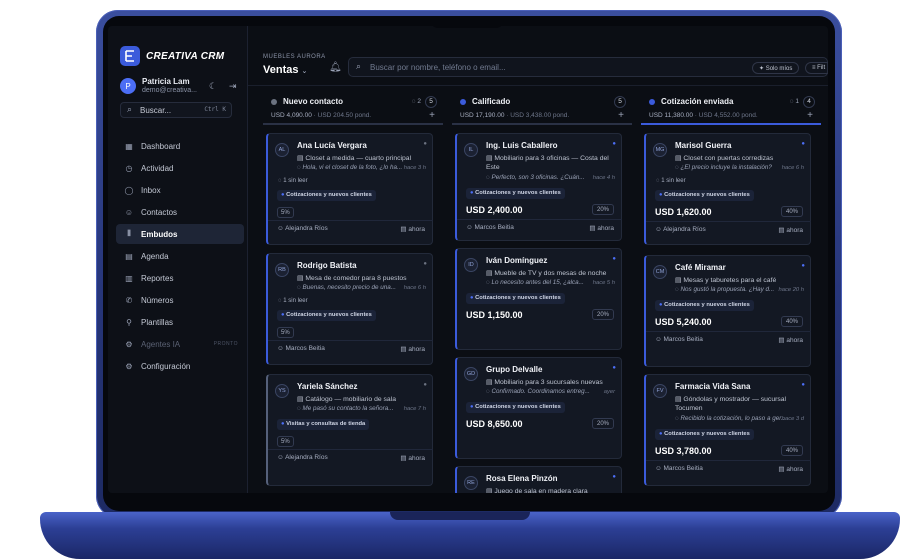 This screenshot has width=900, height=559. What do you see at coordinates (157, 322) in the screenshot?
I see `sidebar-item-label: Plantillas` at bounding box center [157, 322].